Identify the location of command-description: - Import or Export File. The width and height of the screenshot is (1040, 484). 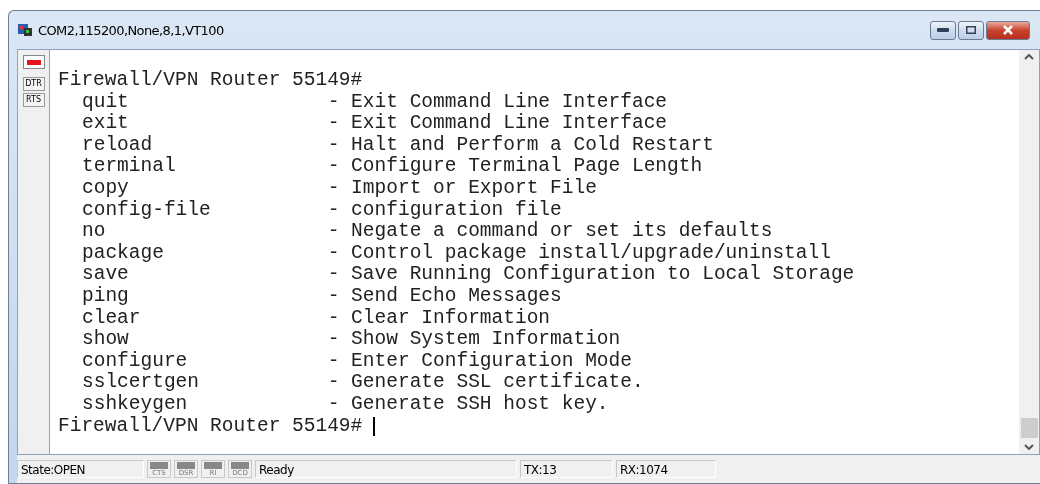
(462, 188).